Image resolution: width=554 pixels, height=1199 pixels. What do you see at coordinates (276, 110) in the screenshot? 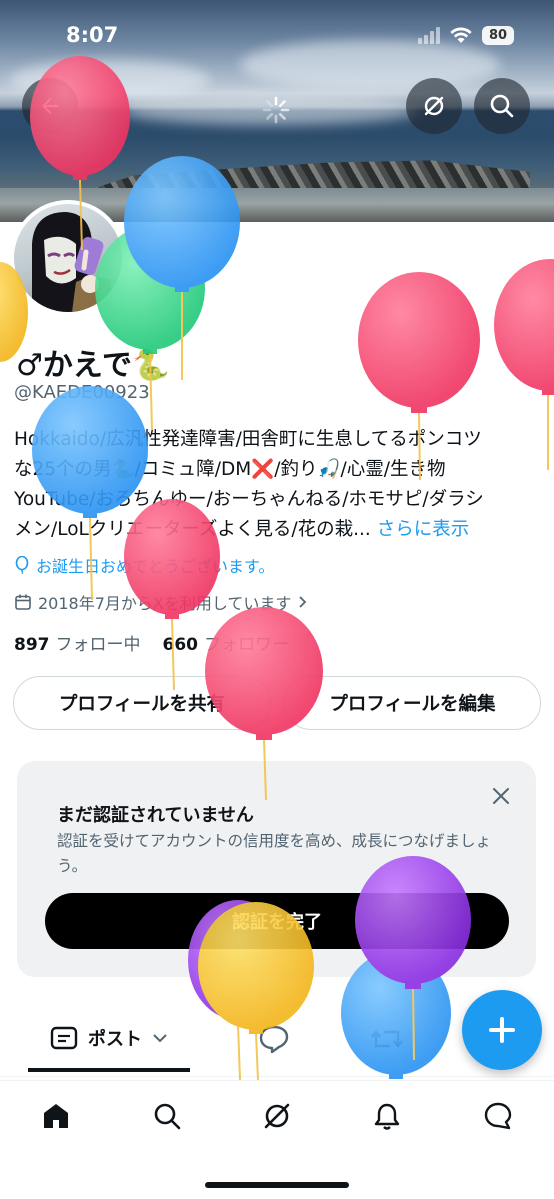
I see `loading-spinner-icon` at bounding box center [276, 110].